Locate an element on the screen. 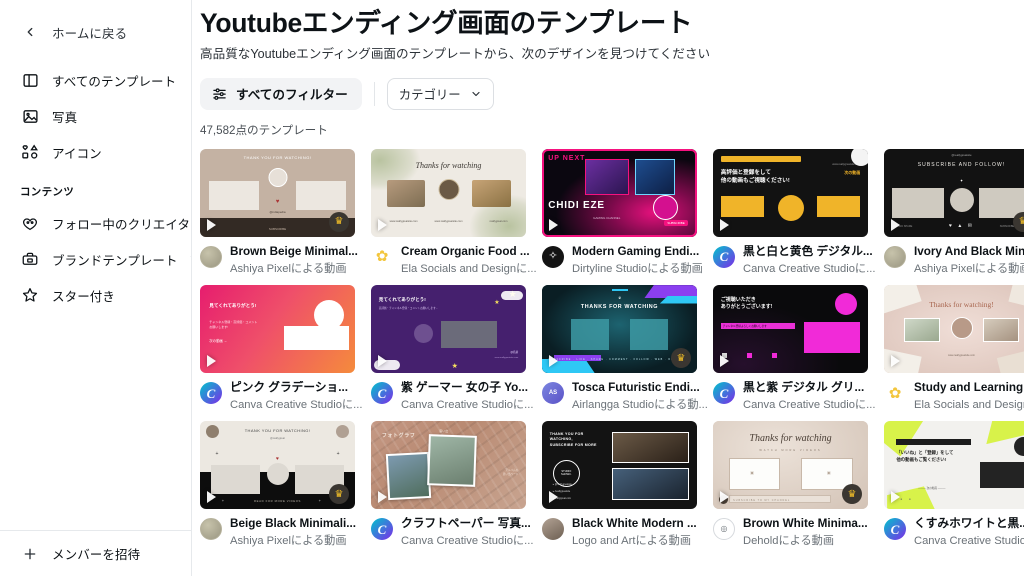  sidebar-item-following-creators: フォロー中のクリエイター is located at coordinates (98, 223).